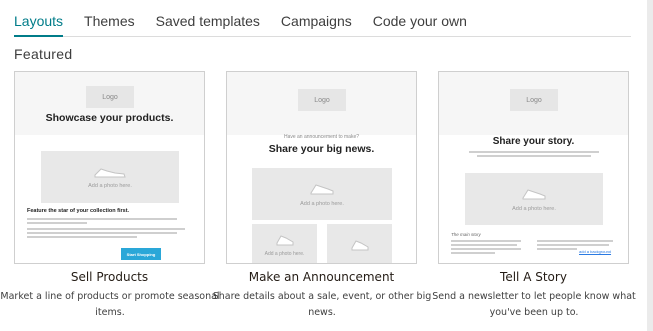 The height and width of the screenshot is (331, 653). Describe the element at coordinates (595, 251) in the screenshot. I see `preview-link: add a background` at that location.